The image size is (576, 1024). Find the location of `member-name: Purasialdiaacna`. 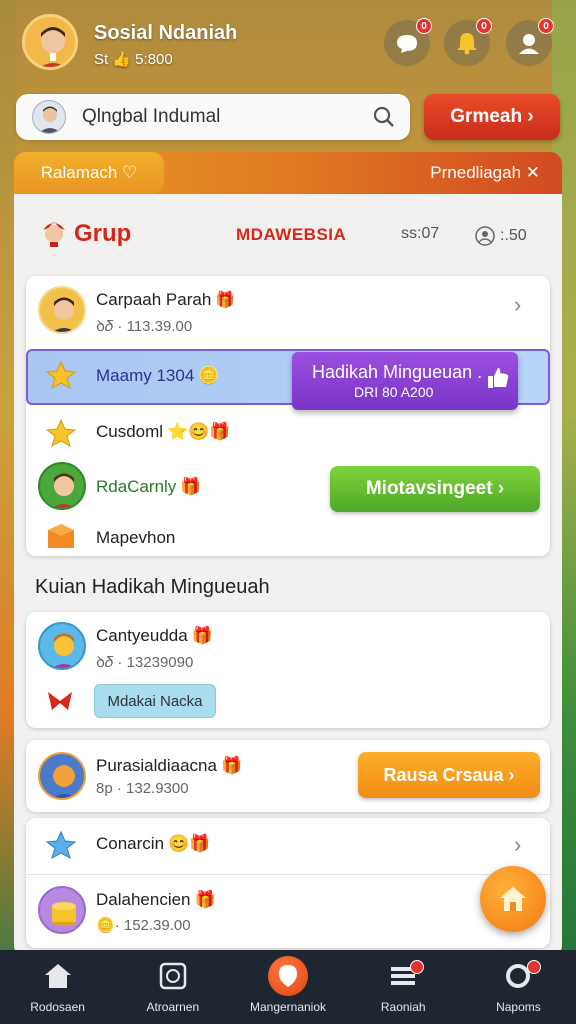

member-name: Purasialdiaacna is located at coordinates (156, 765).